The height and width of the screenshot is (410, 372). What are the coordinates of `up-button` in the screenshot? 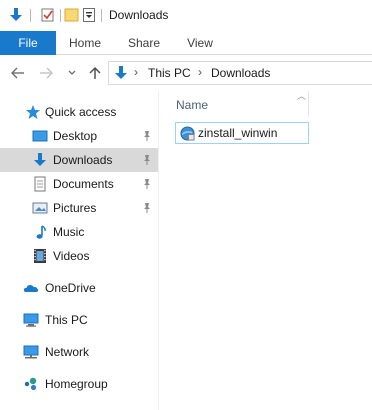 It's located at (95, 73).